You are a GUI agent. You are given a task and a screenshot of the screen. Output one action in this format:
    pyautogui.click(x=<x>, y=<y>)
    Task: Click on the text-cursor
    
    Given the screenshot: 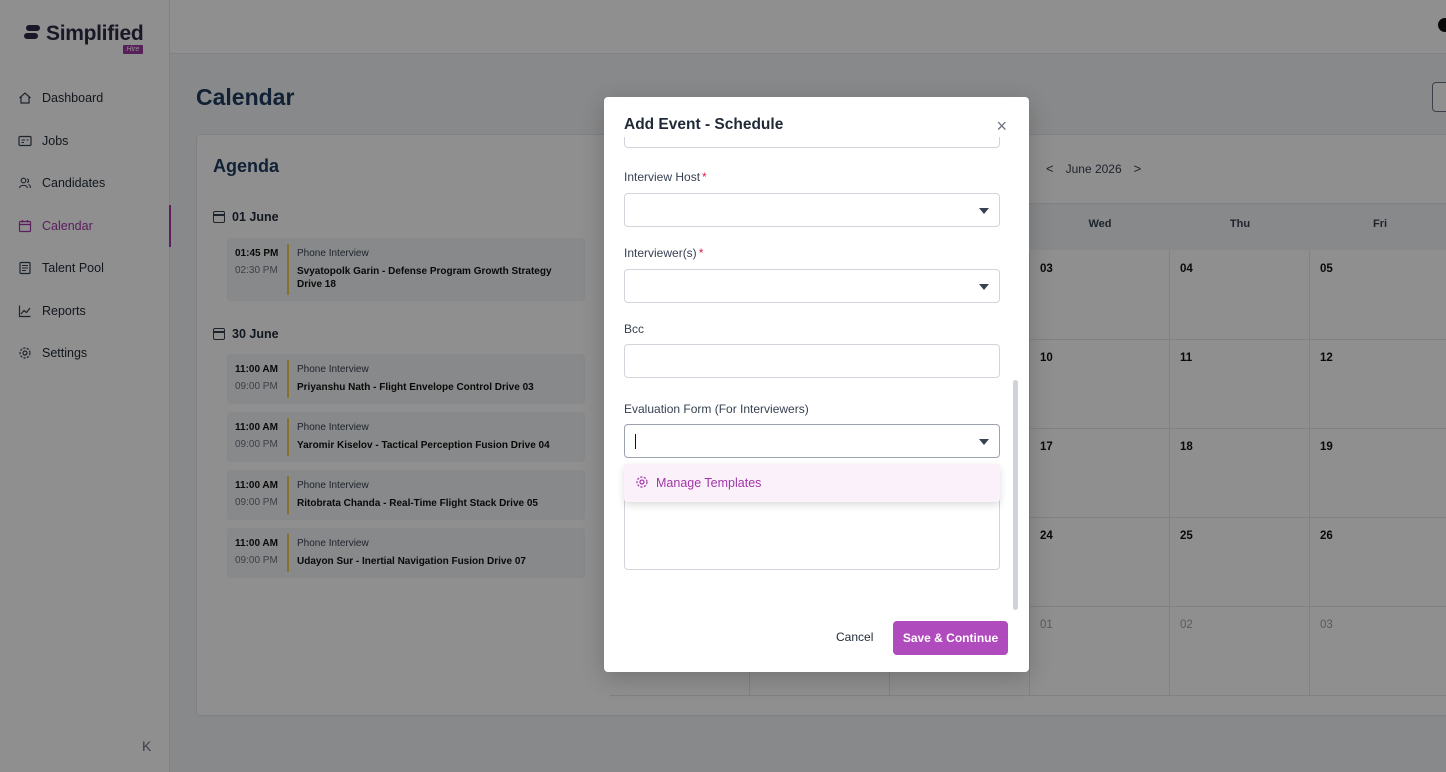 What is the action you would take?
    pyautogui.click(x=635, y=441)
    